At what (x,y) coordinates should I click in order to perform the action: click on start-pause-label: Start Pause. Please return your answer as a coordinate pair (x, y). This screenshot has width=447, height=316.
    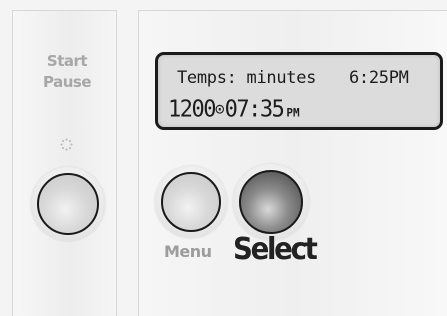
    Looking at the image, I should click on (67, 72).